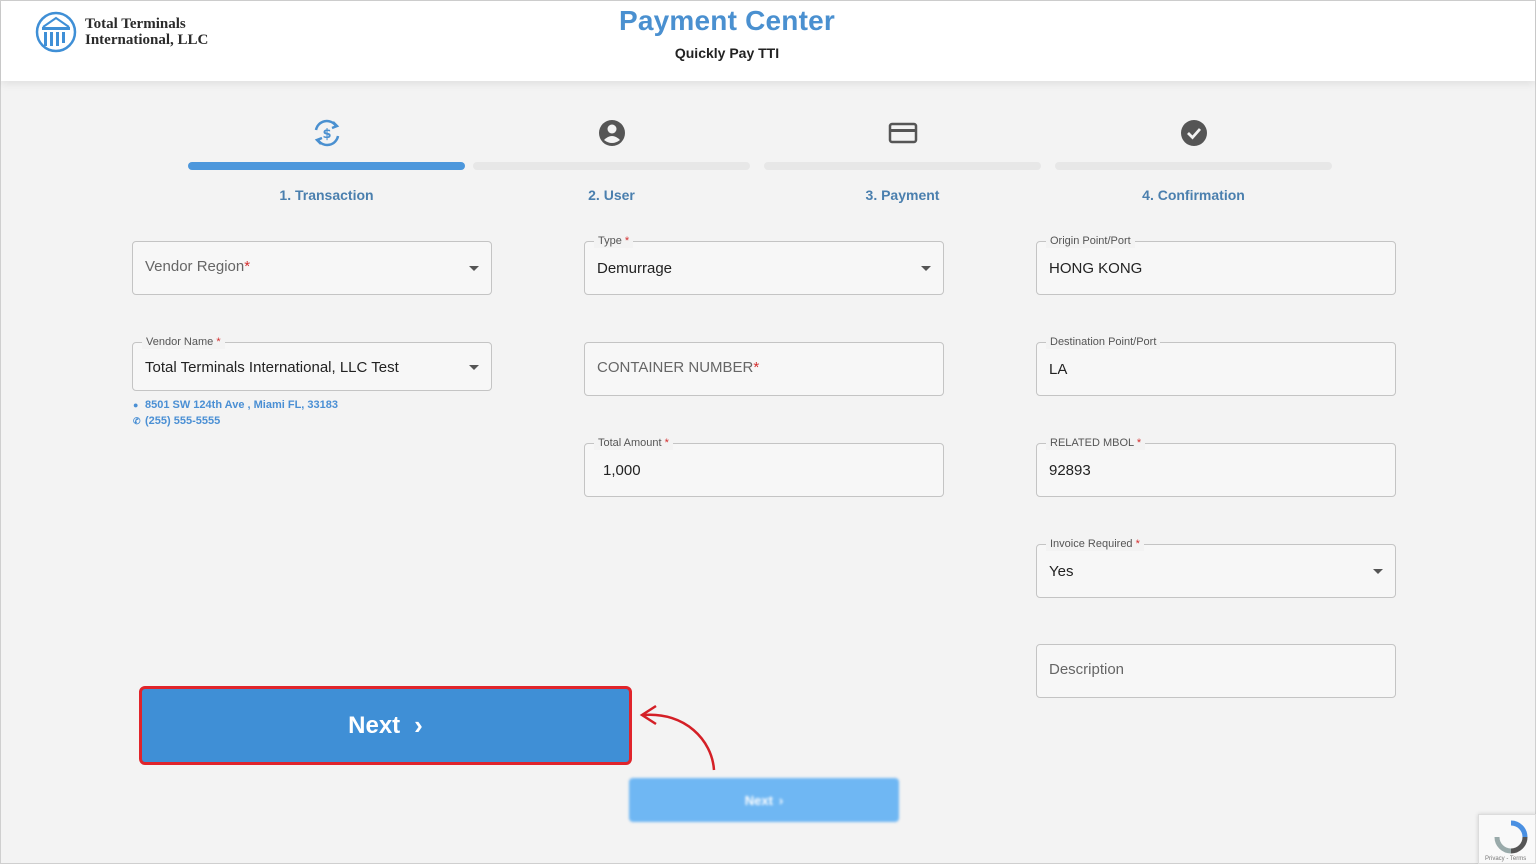  Describe the element at coordinates (1193, 195) in the screenshot. I see `step-label: 4. Confirmation` at that location.